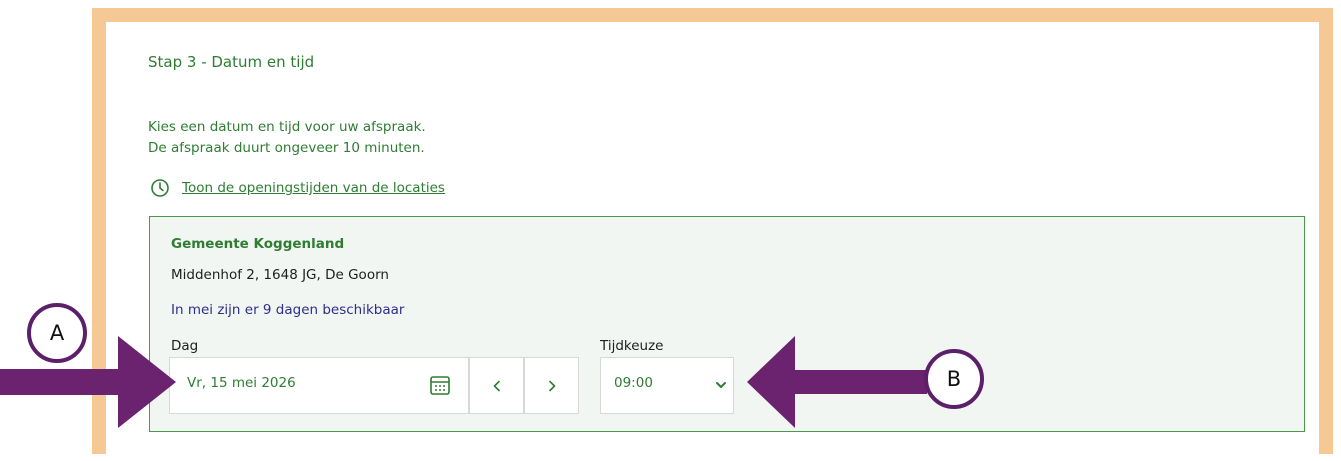 This screenshot has height=461, width=1341. Describe the element at coordinates (258, 244) in the screenshot. I see `location-name: Gemeente Koggenland` at that location.